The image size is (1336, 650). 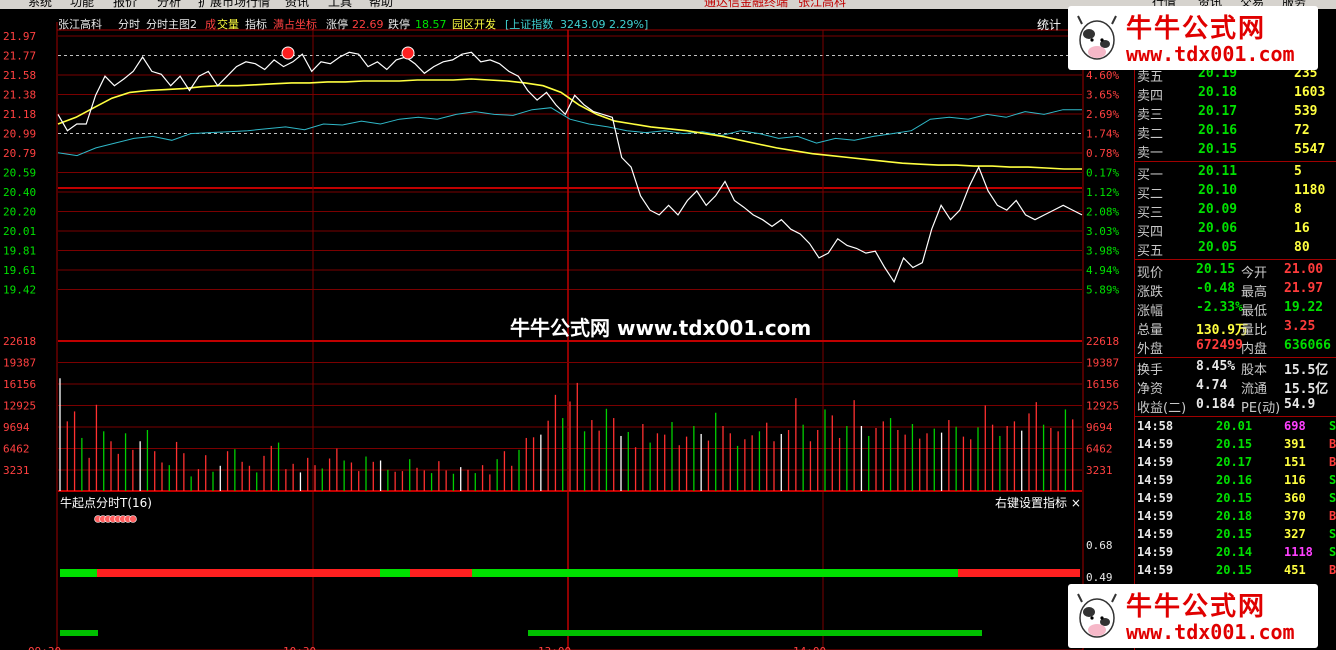 What do you see at coordinates (40, 4) in the screenshot?
I see `menu-system: 系统` at bounding box center [40, 4].